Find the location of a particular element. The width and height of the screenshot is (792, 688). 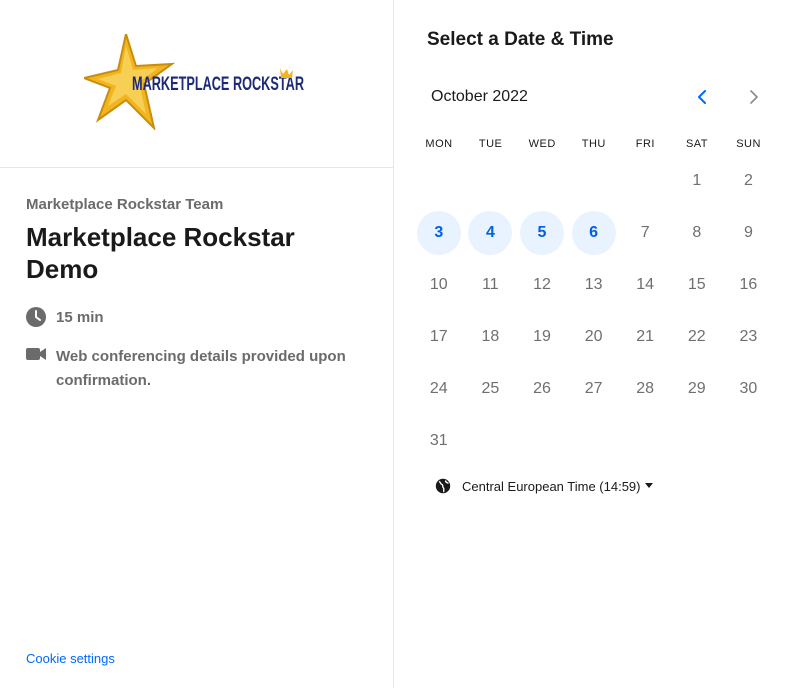

day-23: 23 is located at coordinates (748, 336).